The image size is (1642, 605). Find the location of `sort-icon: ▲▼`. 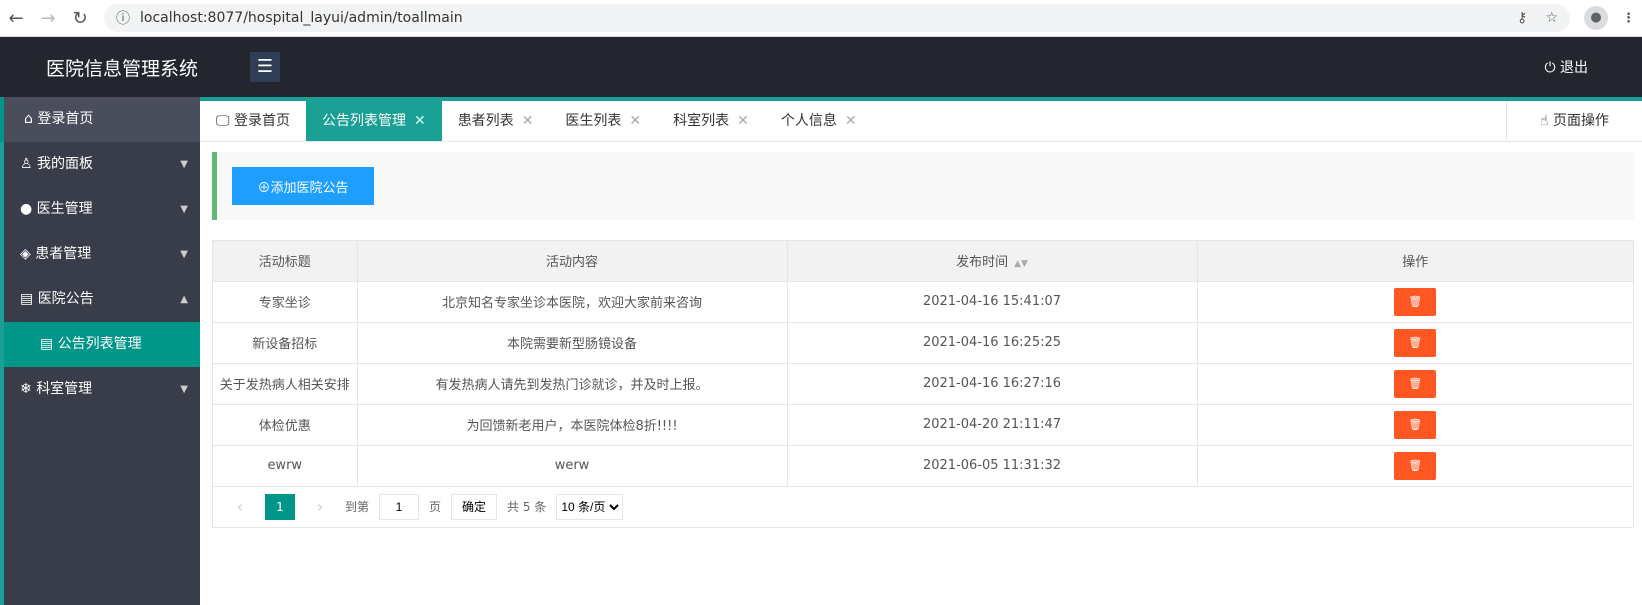

sort-icon: ▲▼ is located at coordinates (1021, 264).